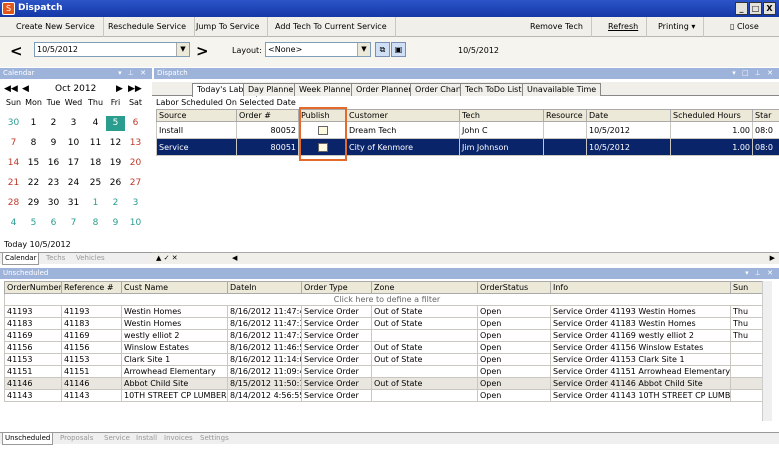  What do you see at coordinates (167, 258) in the screenshot?
I see `record-nav-icons: ▲ ✓ ✕` at bounding box center [167, 258].